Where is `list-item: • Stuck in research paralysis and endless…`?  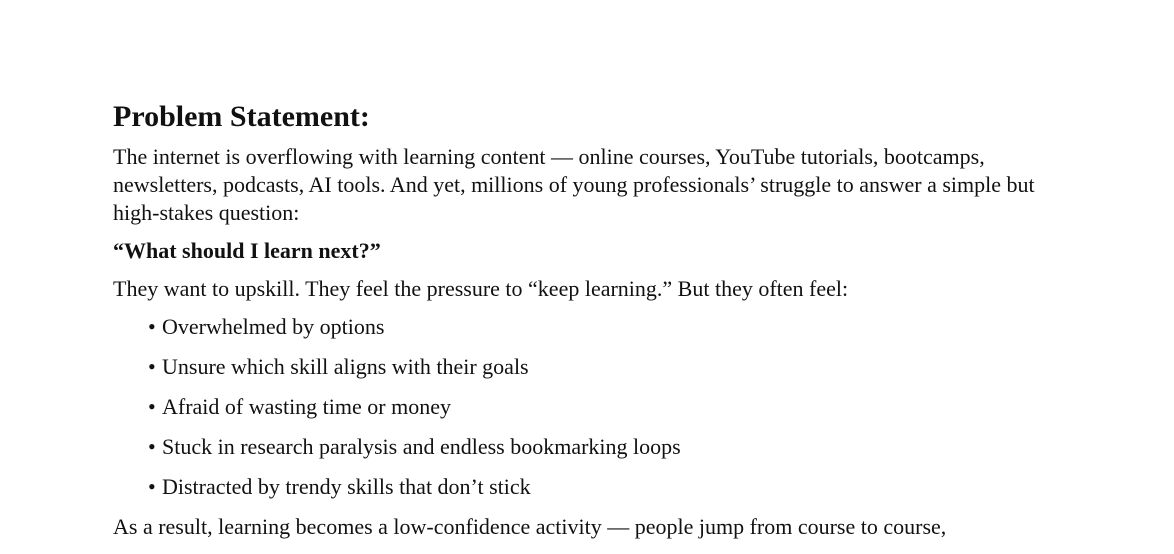 list-item: • Stuck in research paralysis and endless… is located at coordinates (610, 447).